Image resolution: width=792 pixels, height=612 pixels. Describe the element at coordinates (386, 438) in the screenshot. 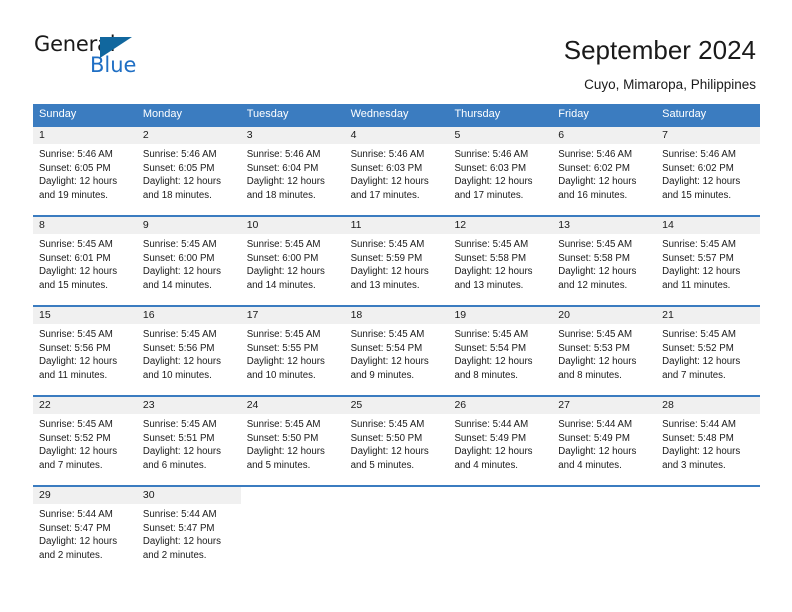

I see `sunset-text: Sunset: 5:50 PM` at that location.